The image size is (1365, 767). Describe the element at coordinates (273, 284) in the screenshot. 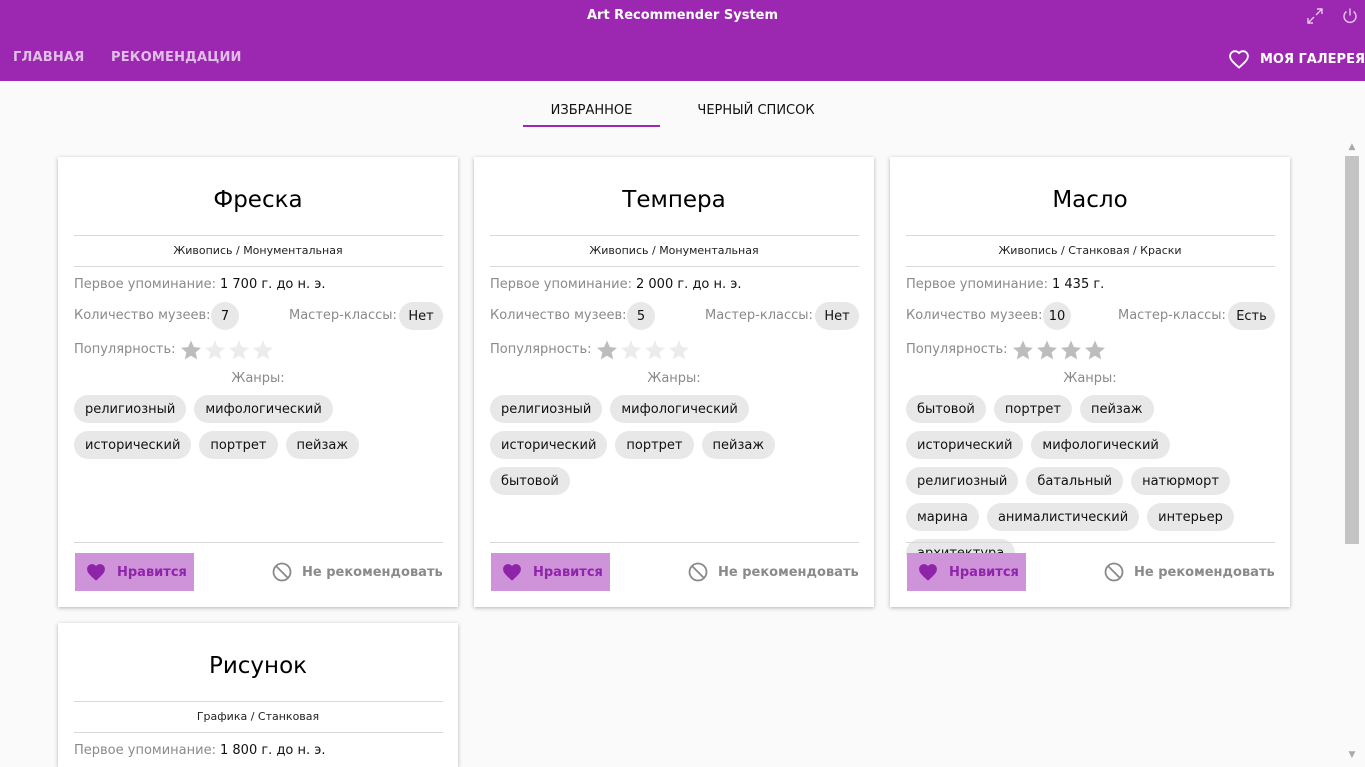

I see `first-mention-value: 1 700 г. до н. э.` at that location.